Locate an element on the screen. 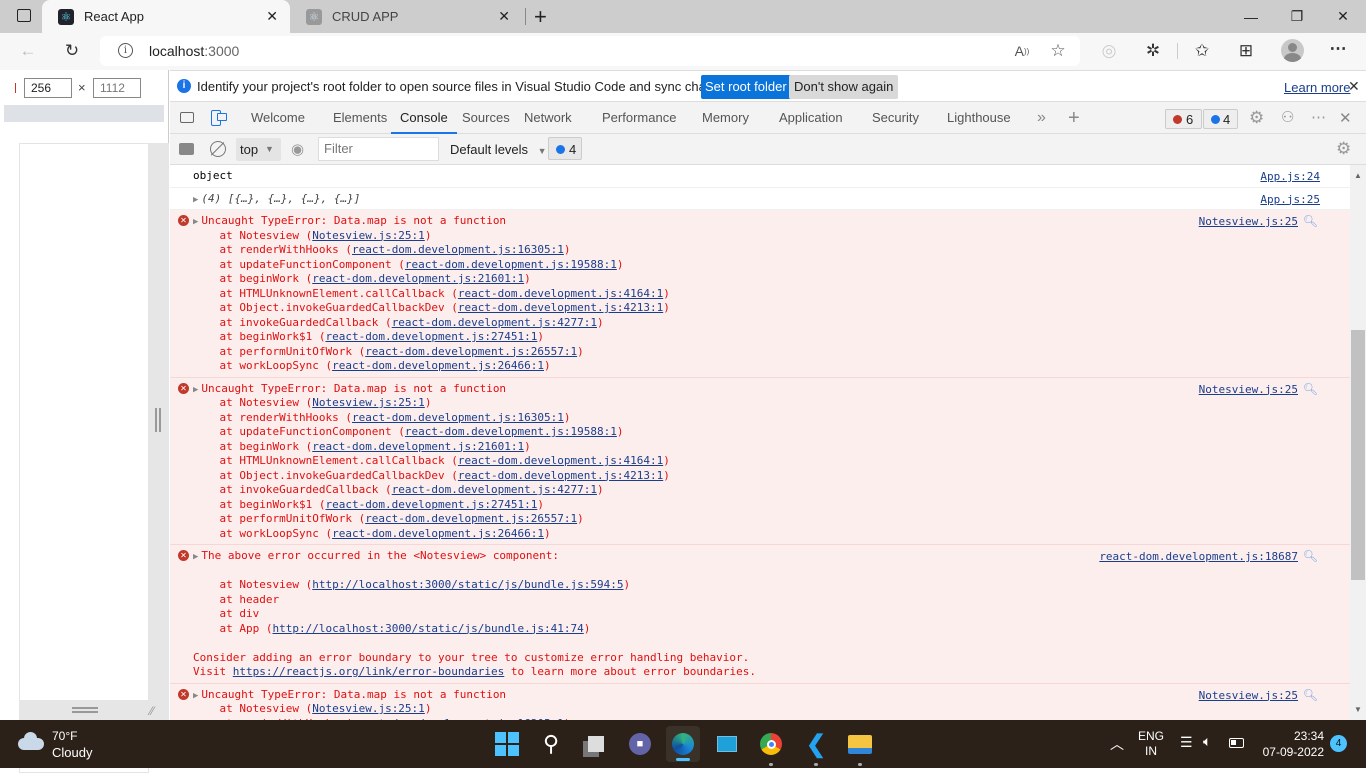 This screenshot has width=1366, height=773. new-tab-button: + is located at coordinates (540, 17).